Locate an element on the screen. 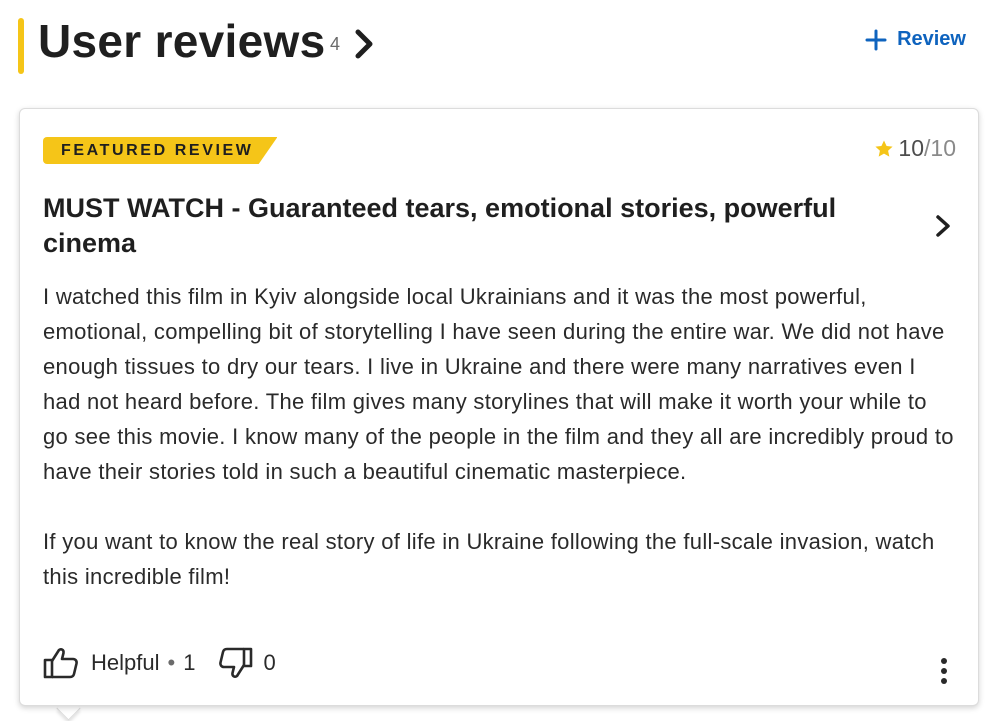  review-rating: 10/10 is located at coordinates (915, 148).